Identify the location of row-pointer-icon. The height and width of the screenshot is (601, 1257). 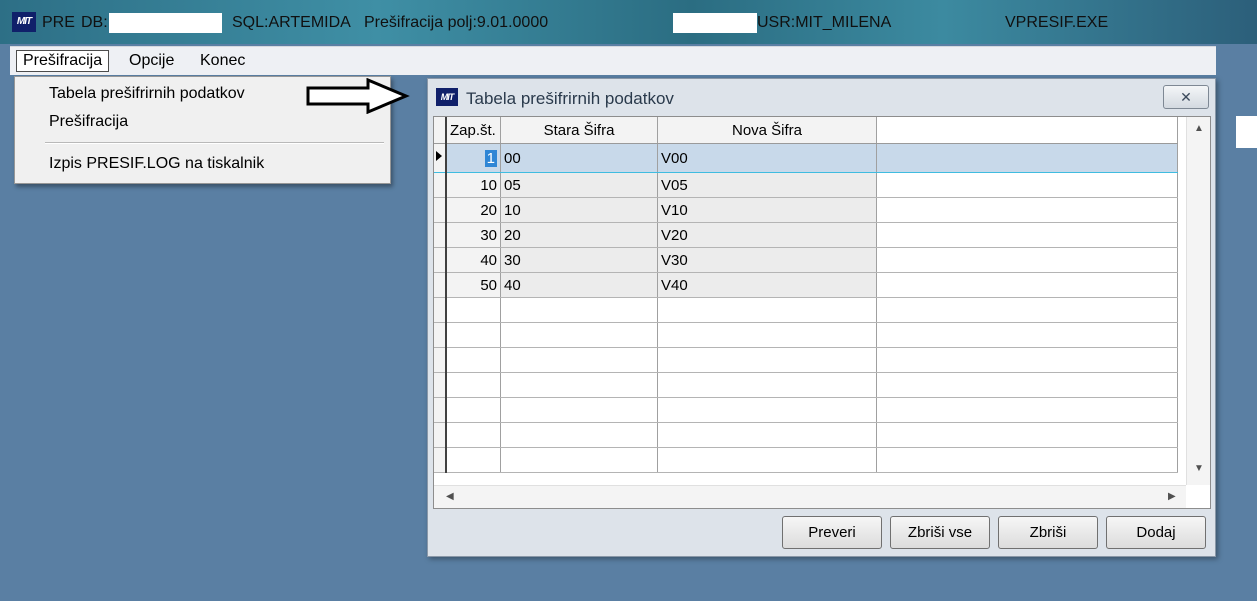
(440, 158).